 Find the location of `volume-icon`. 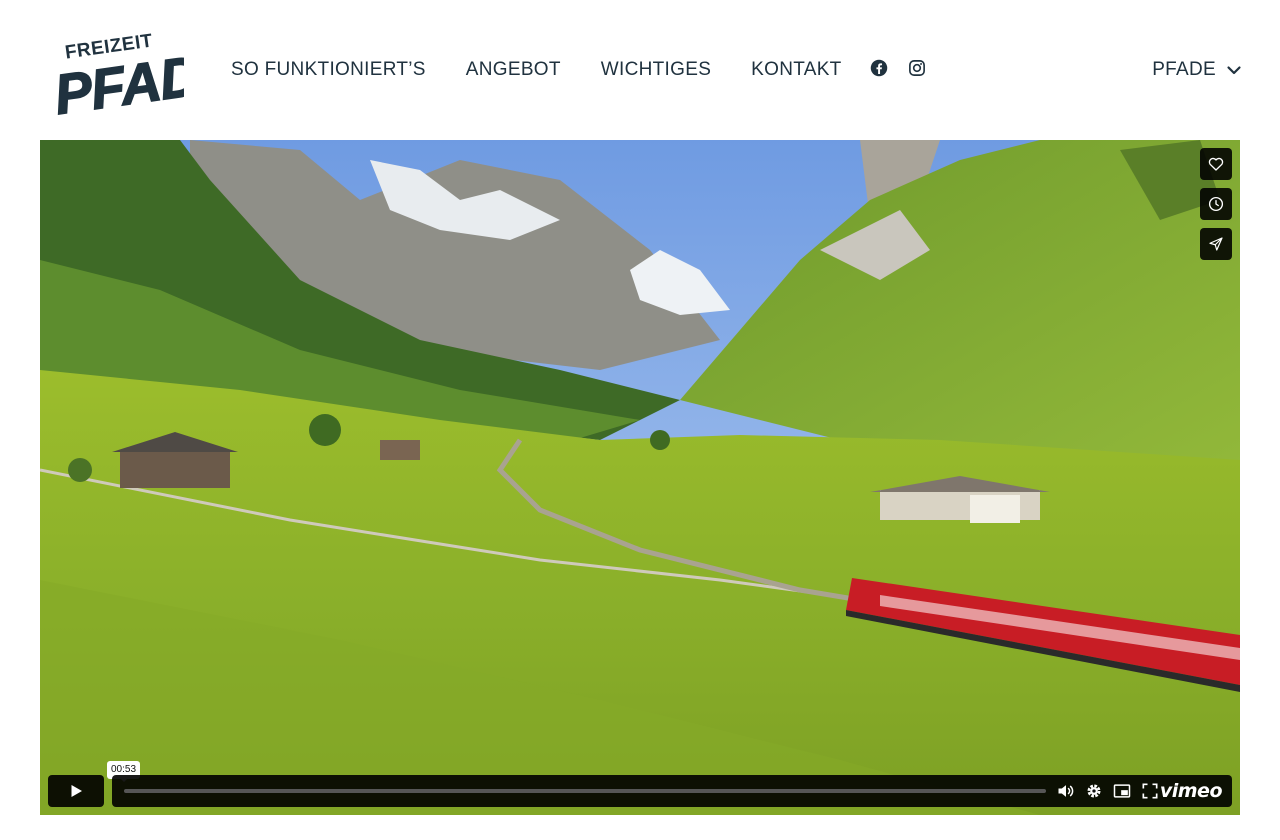

volume-icon is located at coordinates (1066, 791).